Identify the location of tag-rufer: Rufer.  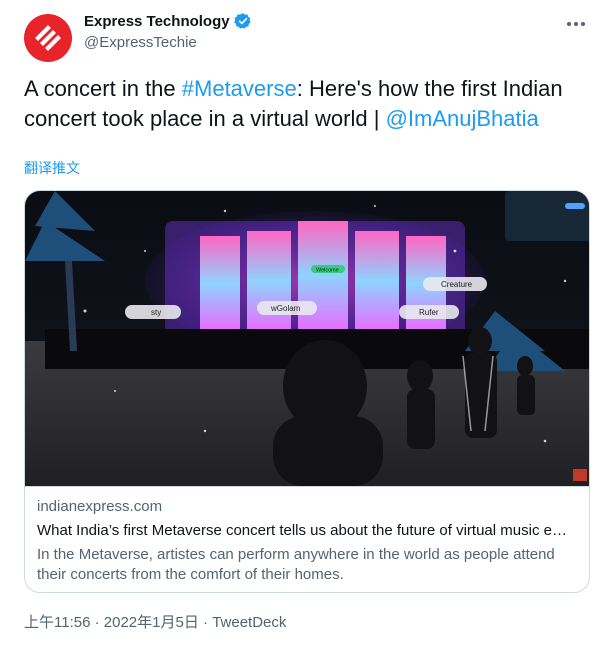
(429, 312).